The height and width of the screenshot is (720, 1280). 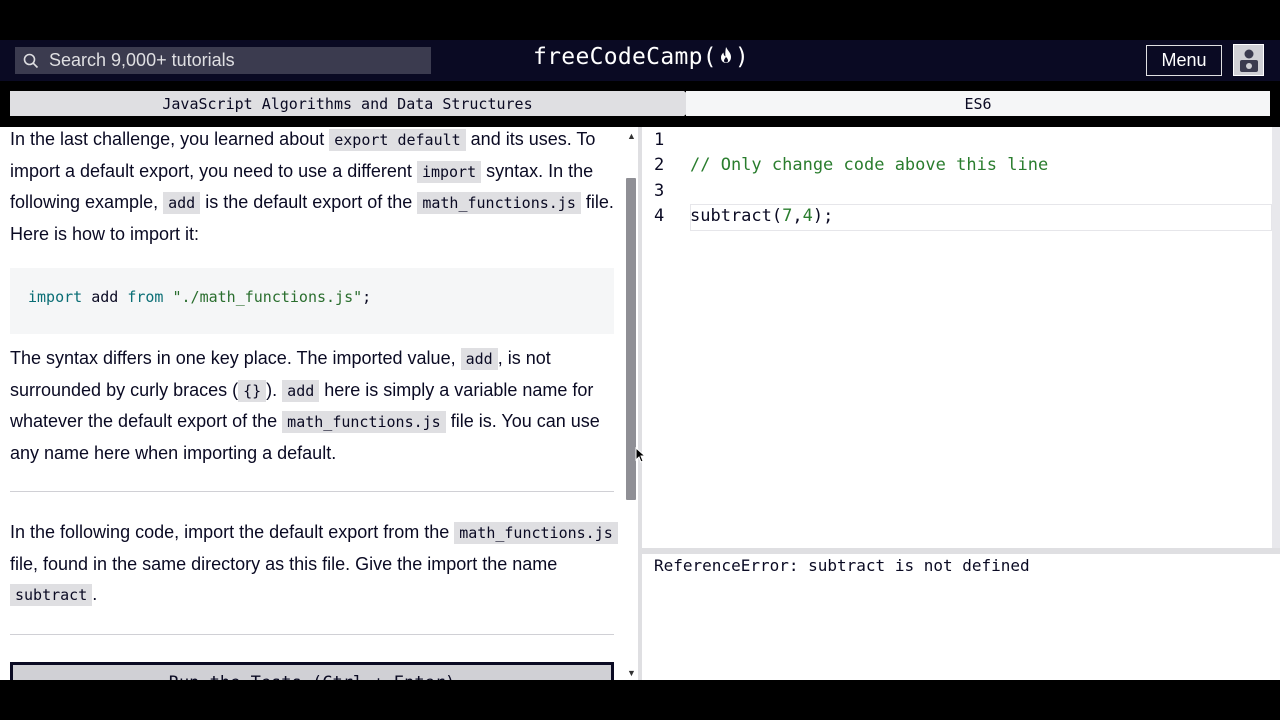 What do you see at coordinates (170, 139) in the screenshot?
I see `text: In the last challenge, you learned about` at bounding box center [170, 139].